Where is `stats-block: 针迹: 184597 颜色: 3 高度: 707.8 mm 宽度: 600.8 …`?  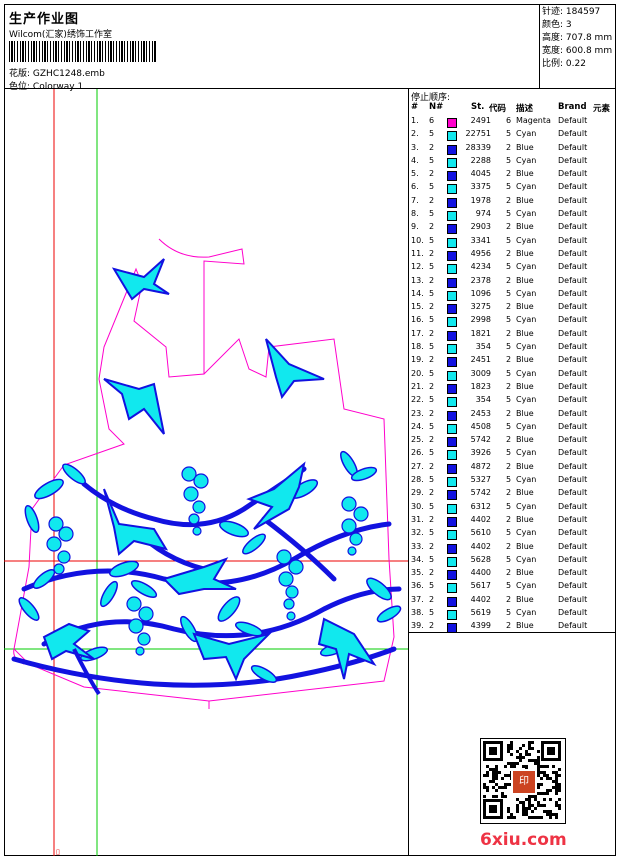
stats-block: 针迹: 184597 颜色: 3 高度: 707.8 mm 宽度: 600.8 … is located at coordinates (578, 46).